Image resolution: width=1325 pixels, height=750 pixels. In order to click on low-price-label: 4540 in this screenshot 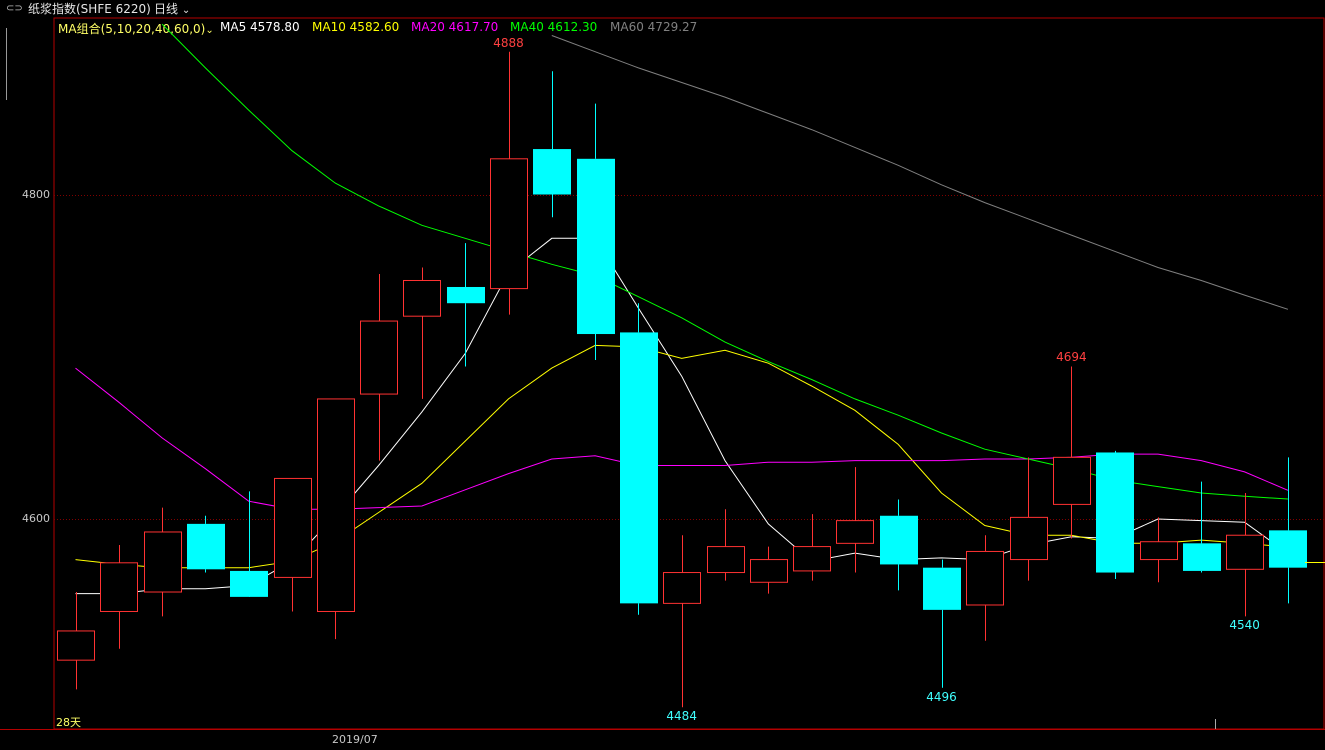, I will do `click(1244, 625)`.